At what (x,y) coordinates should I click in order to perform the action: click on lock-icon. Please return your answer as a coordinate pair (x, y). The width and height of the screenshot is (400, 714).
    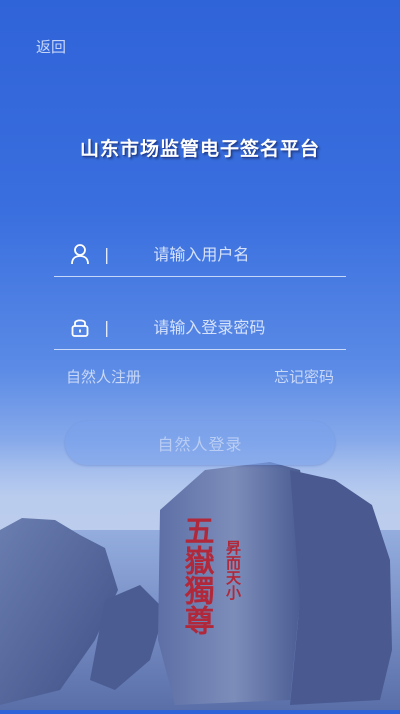
    Looking at the image, I should click on (80, 327).